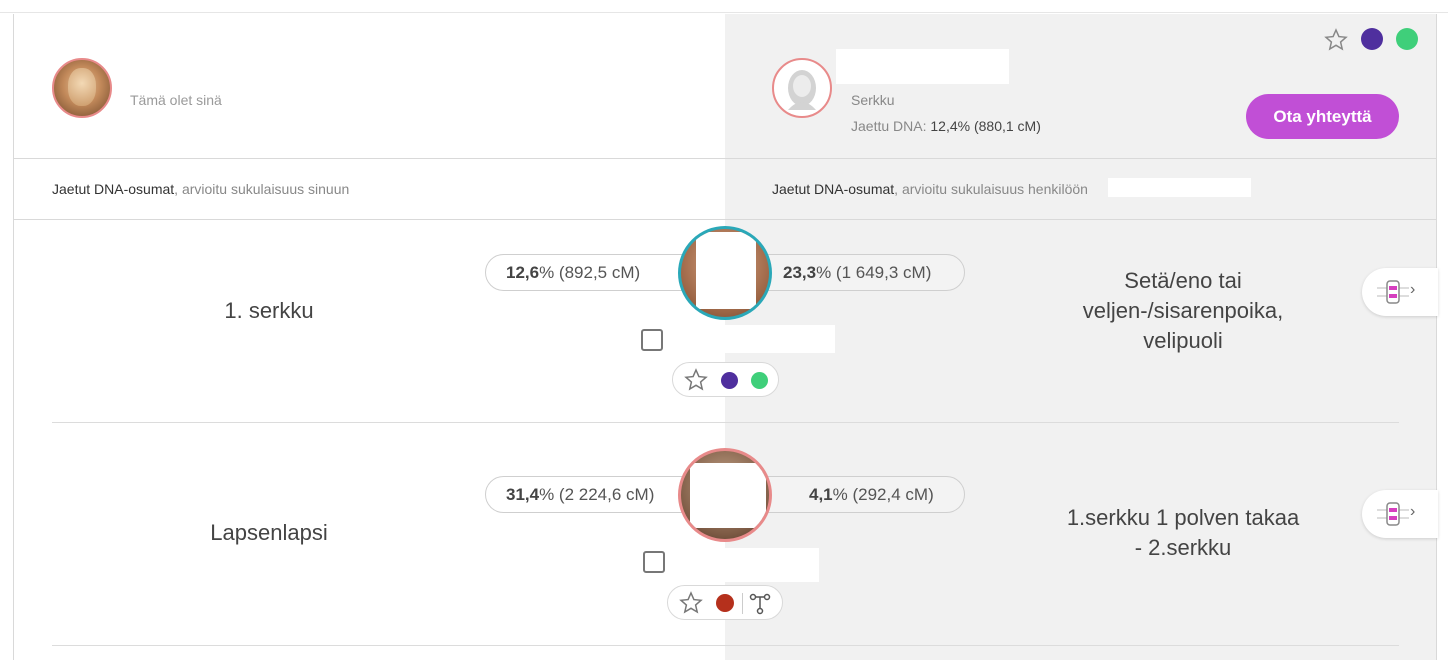 The height and width of the screenshot is (660, 1448). I want to click on row1-left-cm: % (892,5 cM), so click(590, 272).